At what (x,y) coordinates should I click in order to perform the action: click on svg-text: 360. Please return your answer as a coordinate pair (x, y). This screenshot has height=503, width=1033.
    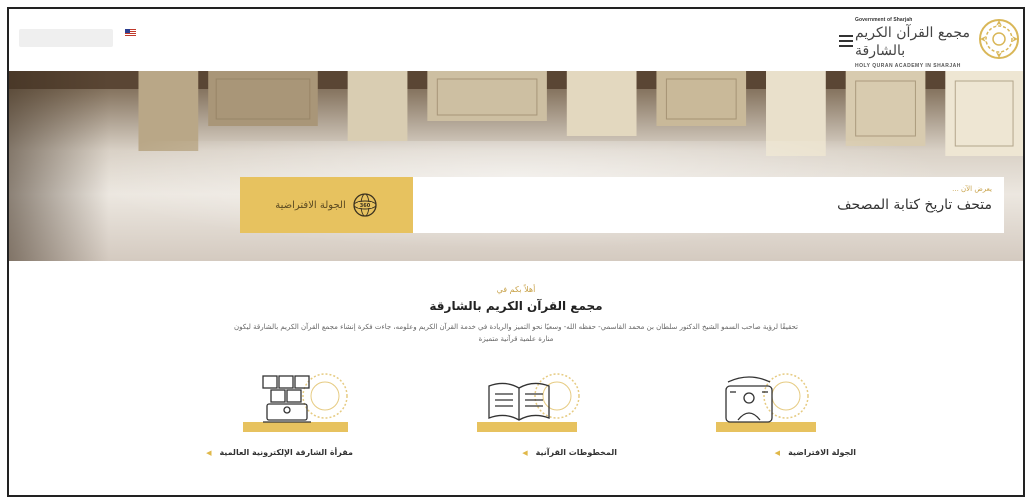
    Looking at the image, I should click on (365, 206).